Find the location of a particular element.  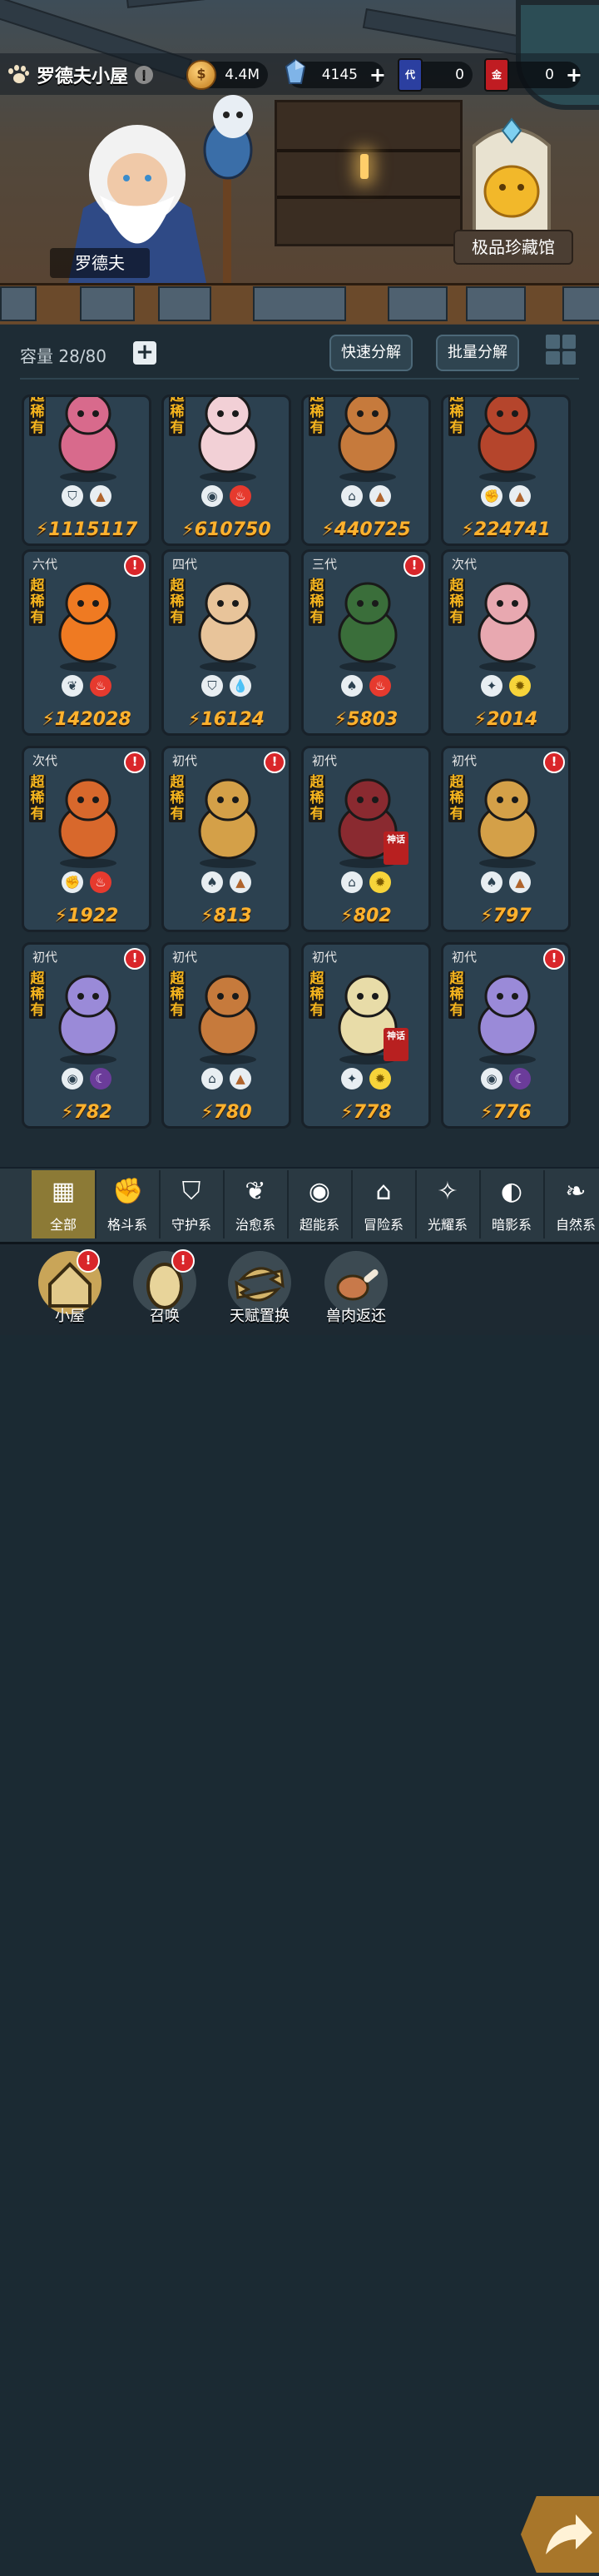

category-tab: ◐ 暗影系 is located at coordinates (512, 1204).